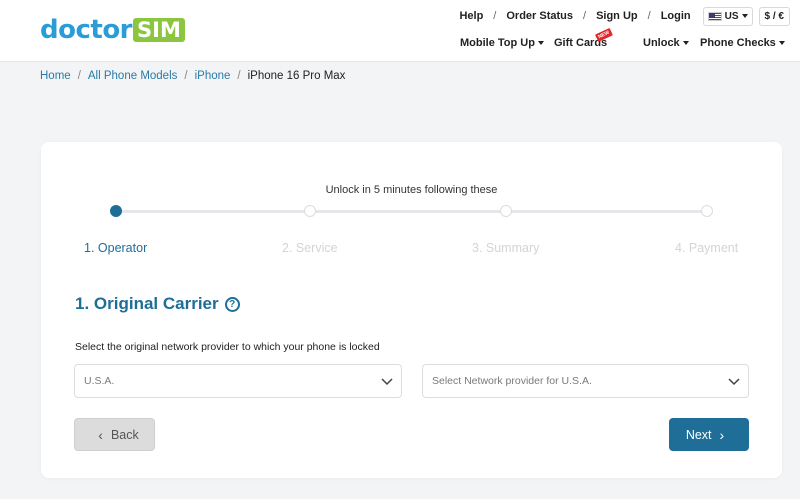 The image size is (800, 499). Describe the element at coordinates (310, 248) in the screenshot. I see `step-label-service: 2. Service` at that location.